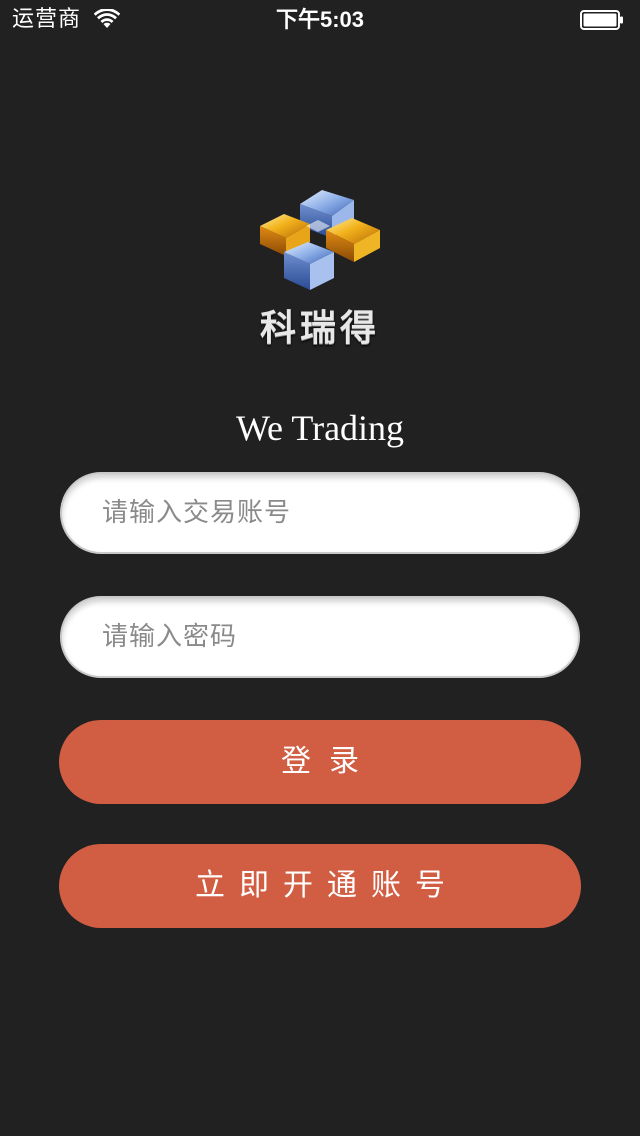 This screenshot has height=1136, width=640. I want to click on tagline: We Trading, so click(320, 428).